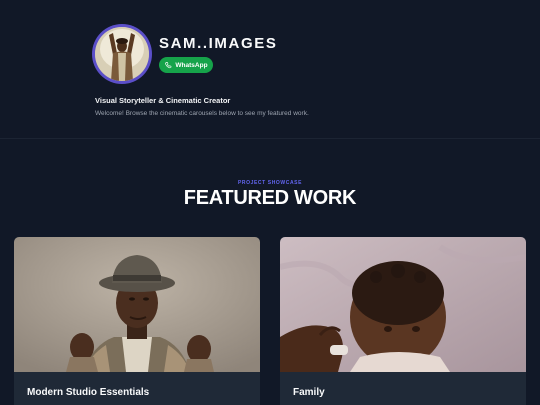 Image resolution: width=540 pixels, height=405 pixels. I want to click on avatar-photo, so click(122, 54).